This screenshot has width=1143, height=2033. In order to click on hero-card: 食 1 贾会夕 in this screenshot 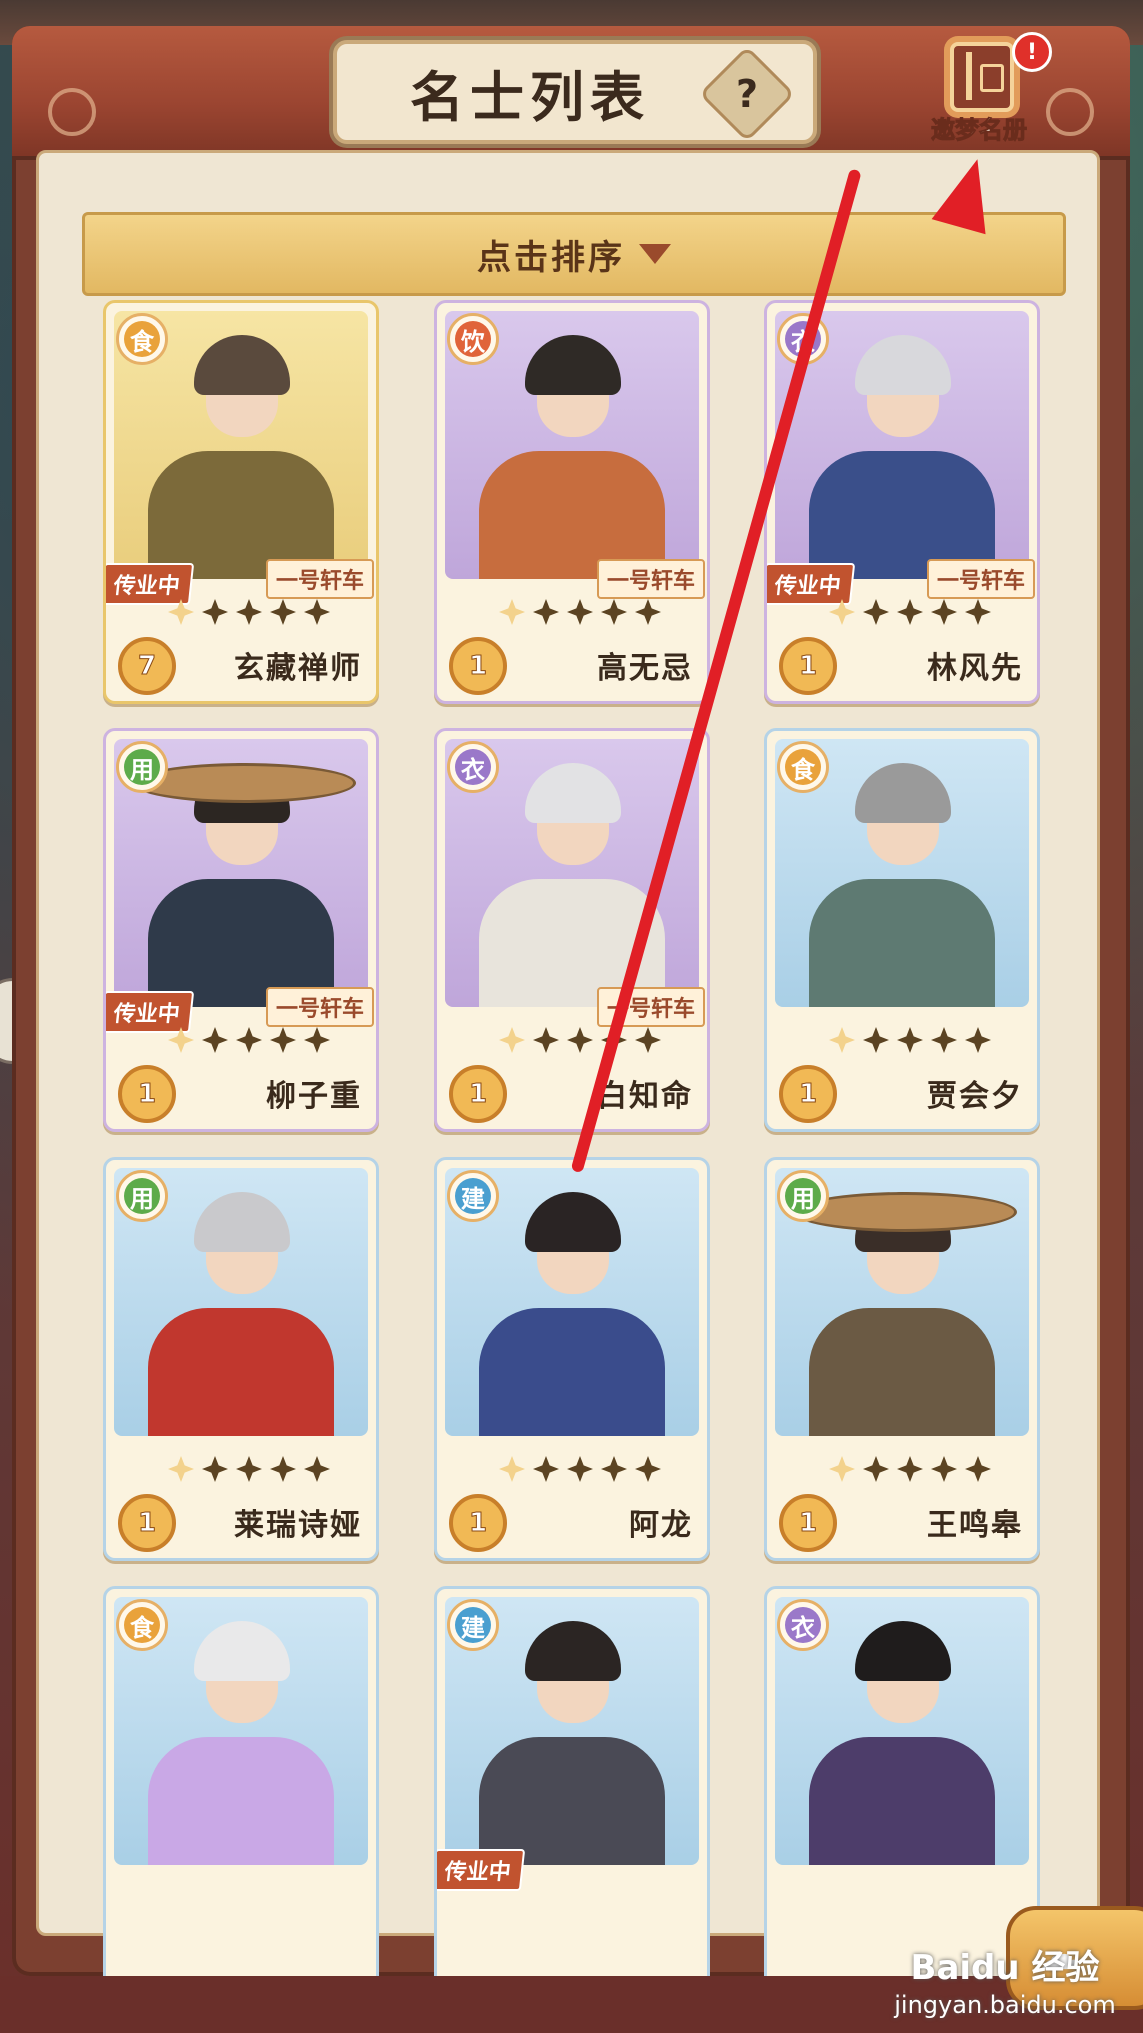, I will do `click(902, 930)`.